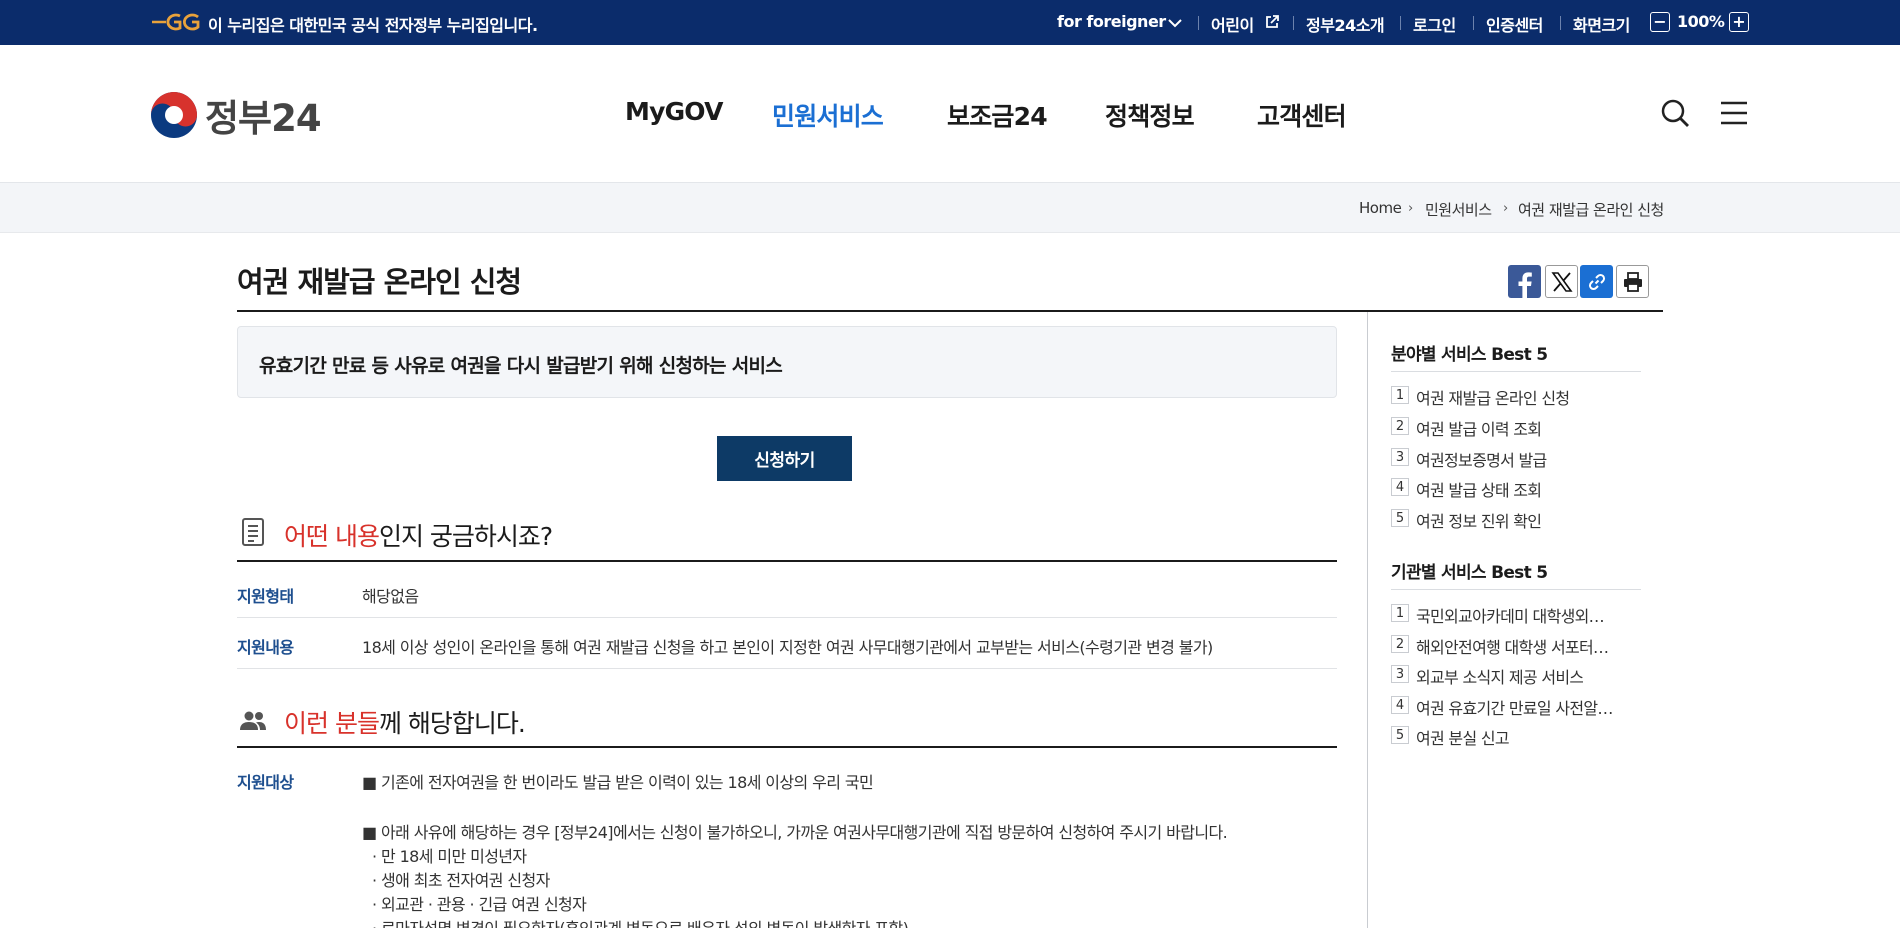 This screenshot has width=1900, height=928. I want to click on link-icon, so click(1596, 281).